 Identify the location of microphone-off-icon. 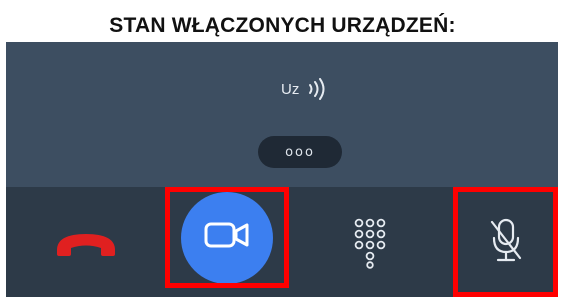
(506, 242).